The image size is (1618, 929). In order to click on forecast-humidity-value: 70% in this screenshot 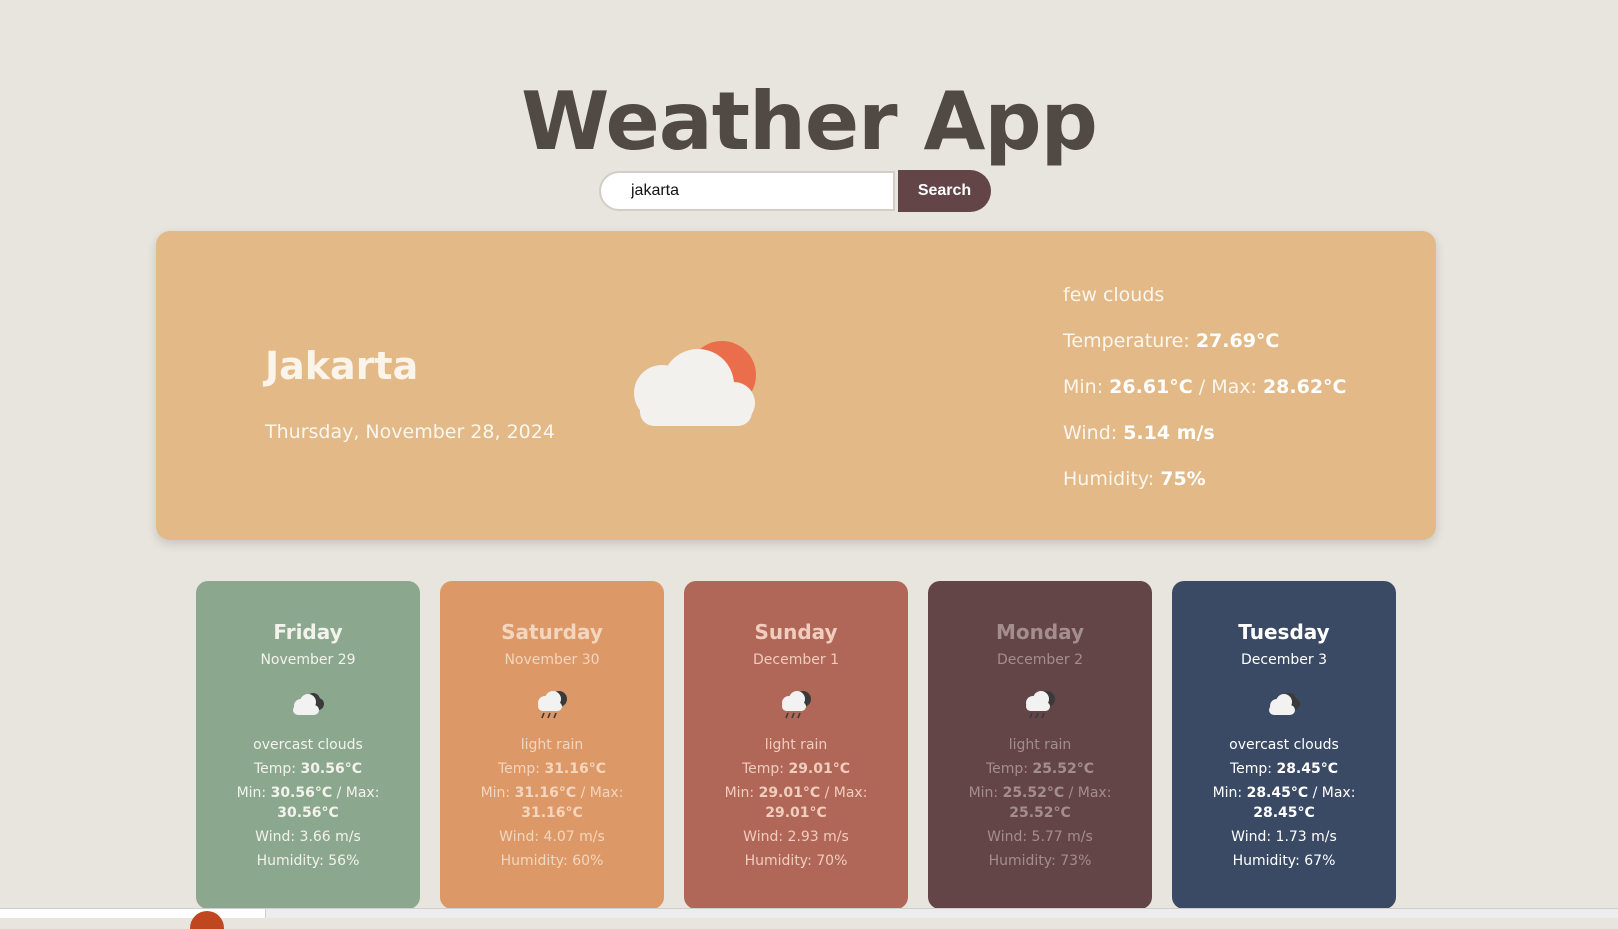, I will do `click(832, 861)`.